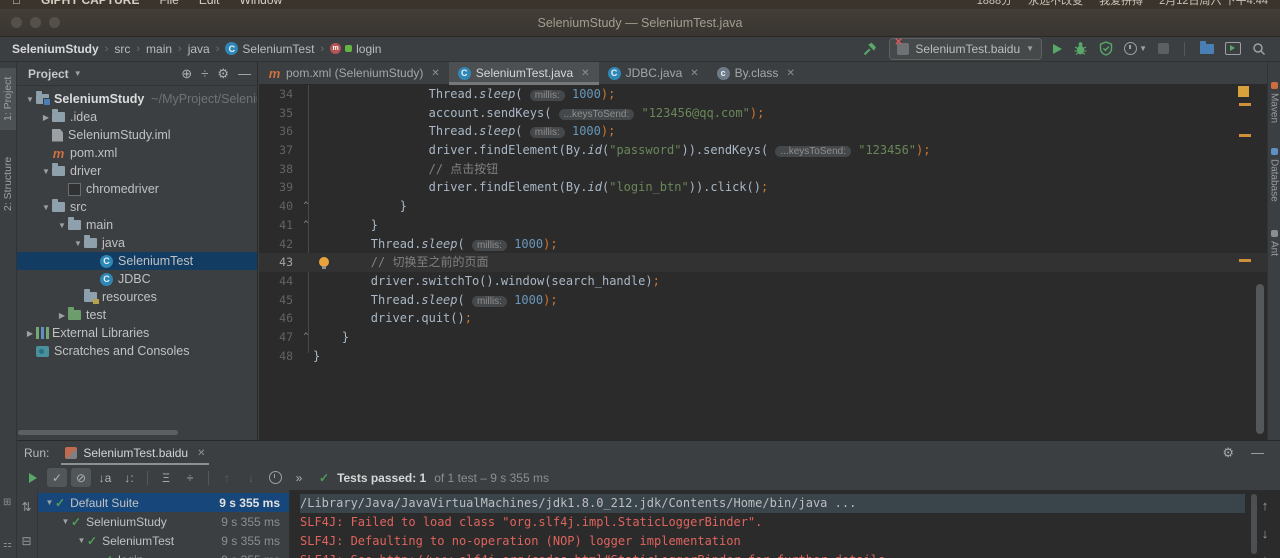  Describe the element at coordinates (1121, 4) in the screenshot. I see `status-item: 我爱拼搏` at that location.